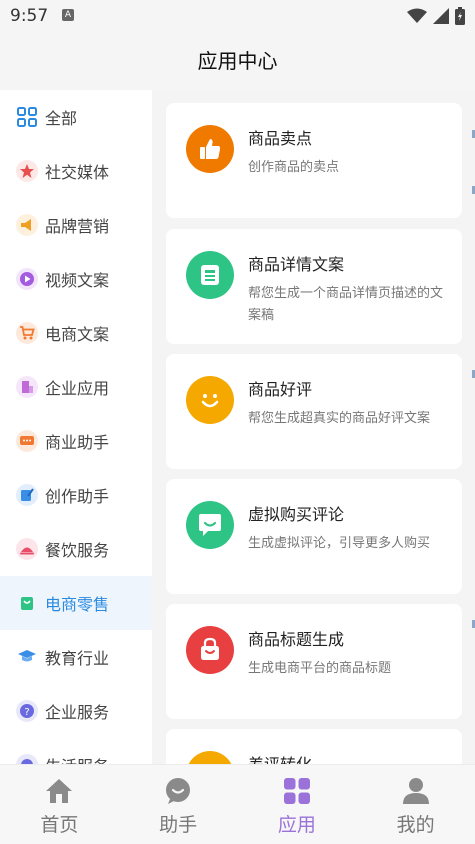 The image size is (475, 844). Describe the element at coordinates (296, 639) in the screenshot. I see `app-card-title: 商品标题生成` at that location.